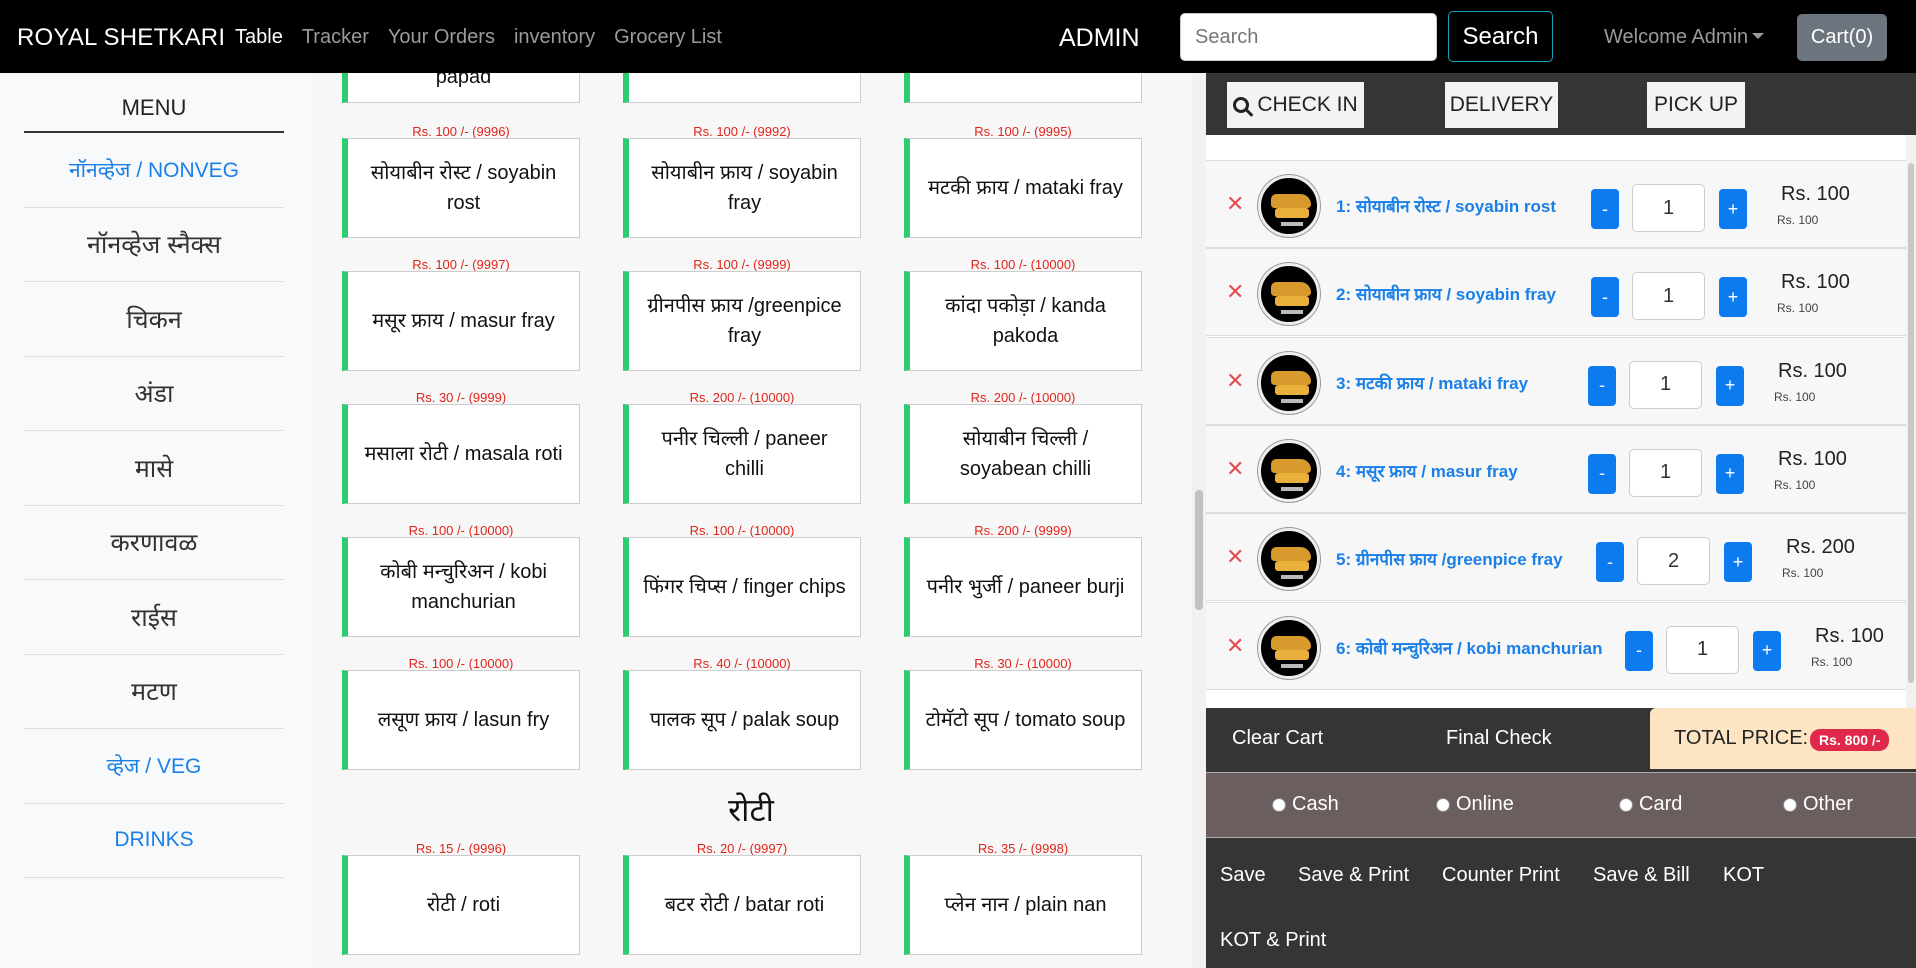 The image size is (1916, 968). What do you see at coordinates (121, 38) in the screenshot?
I see `brand-logo: ROYAL SHETKARI` at bounding box center [121, 38].